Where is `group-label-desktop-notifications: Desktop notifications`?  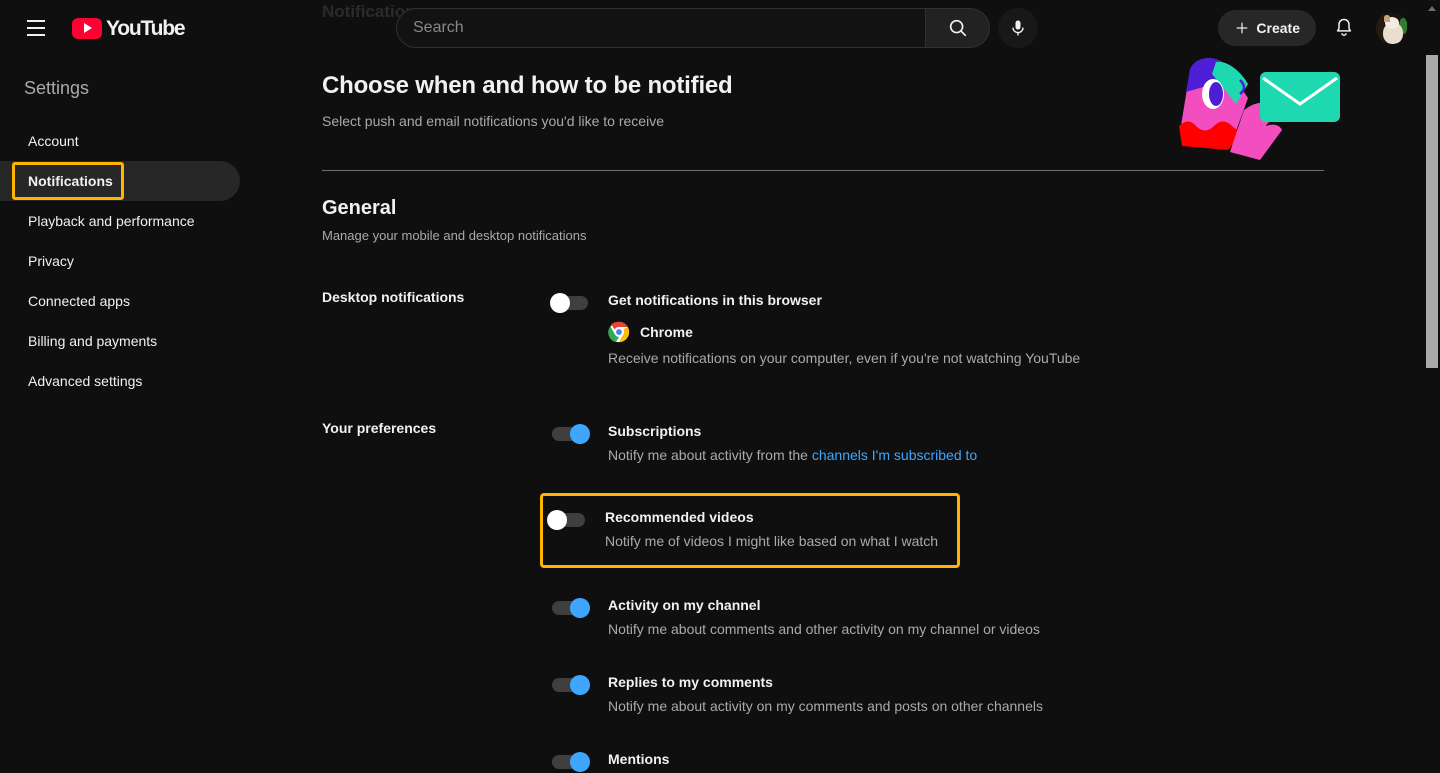
group-label-desktop-notifications: Desktop notifications is located at coordinates (393, 297).